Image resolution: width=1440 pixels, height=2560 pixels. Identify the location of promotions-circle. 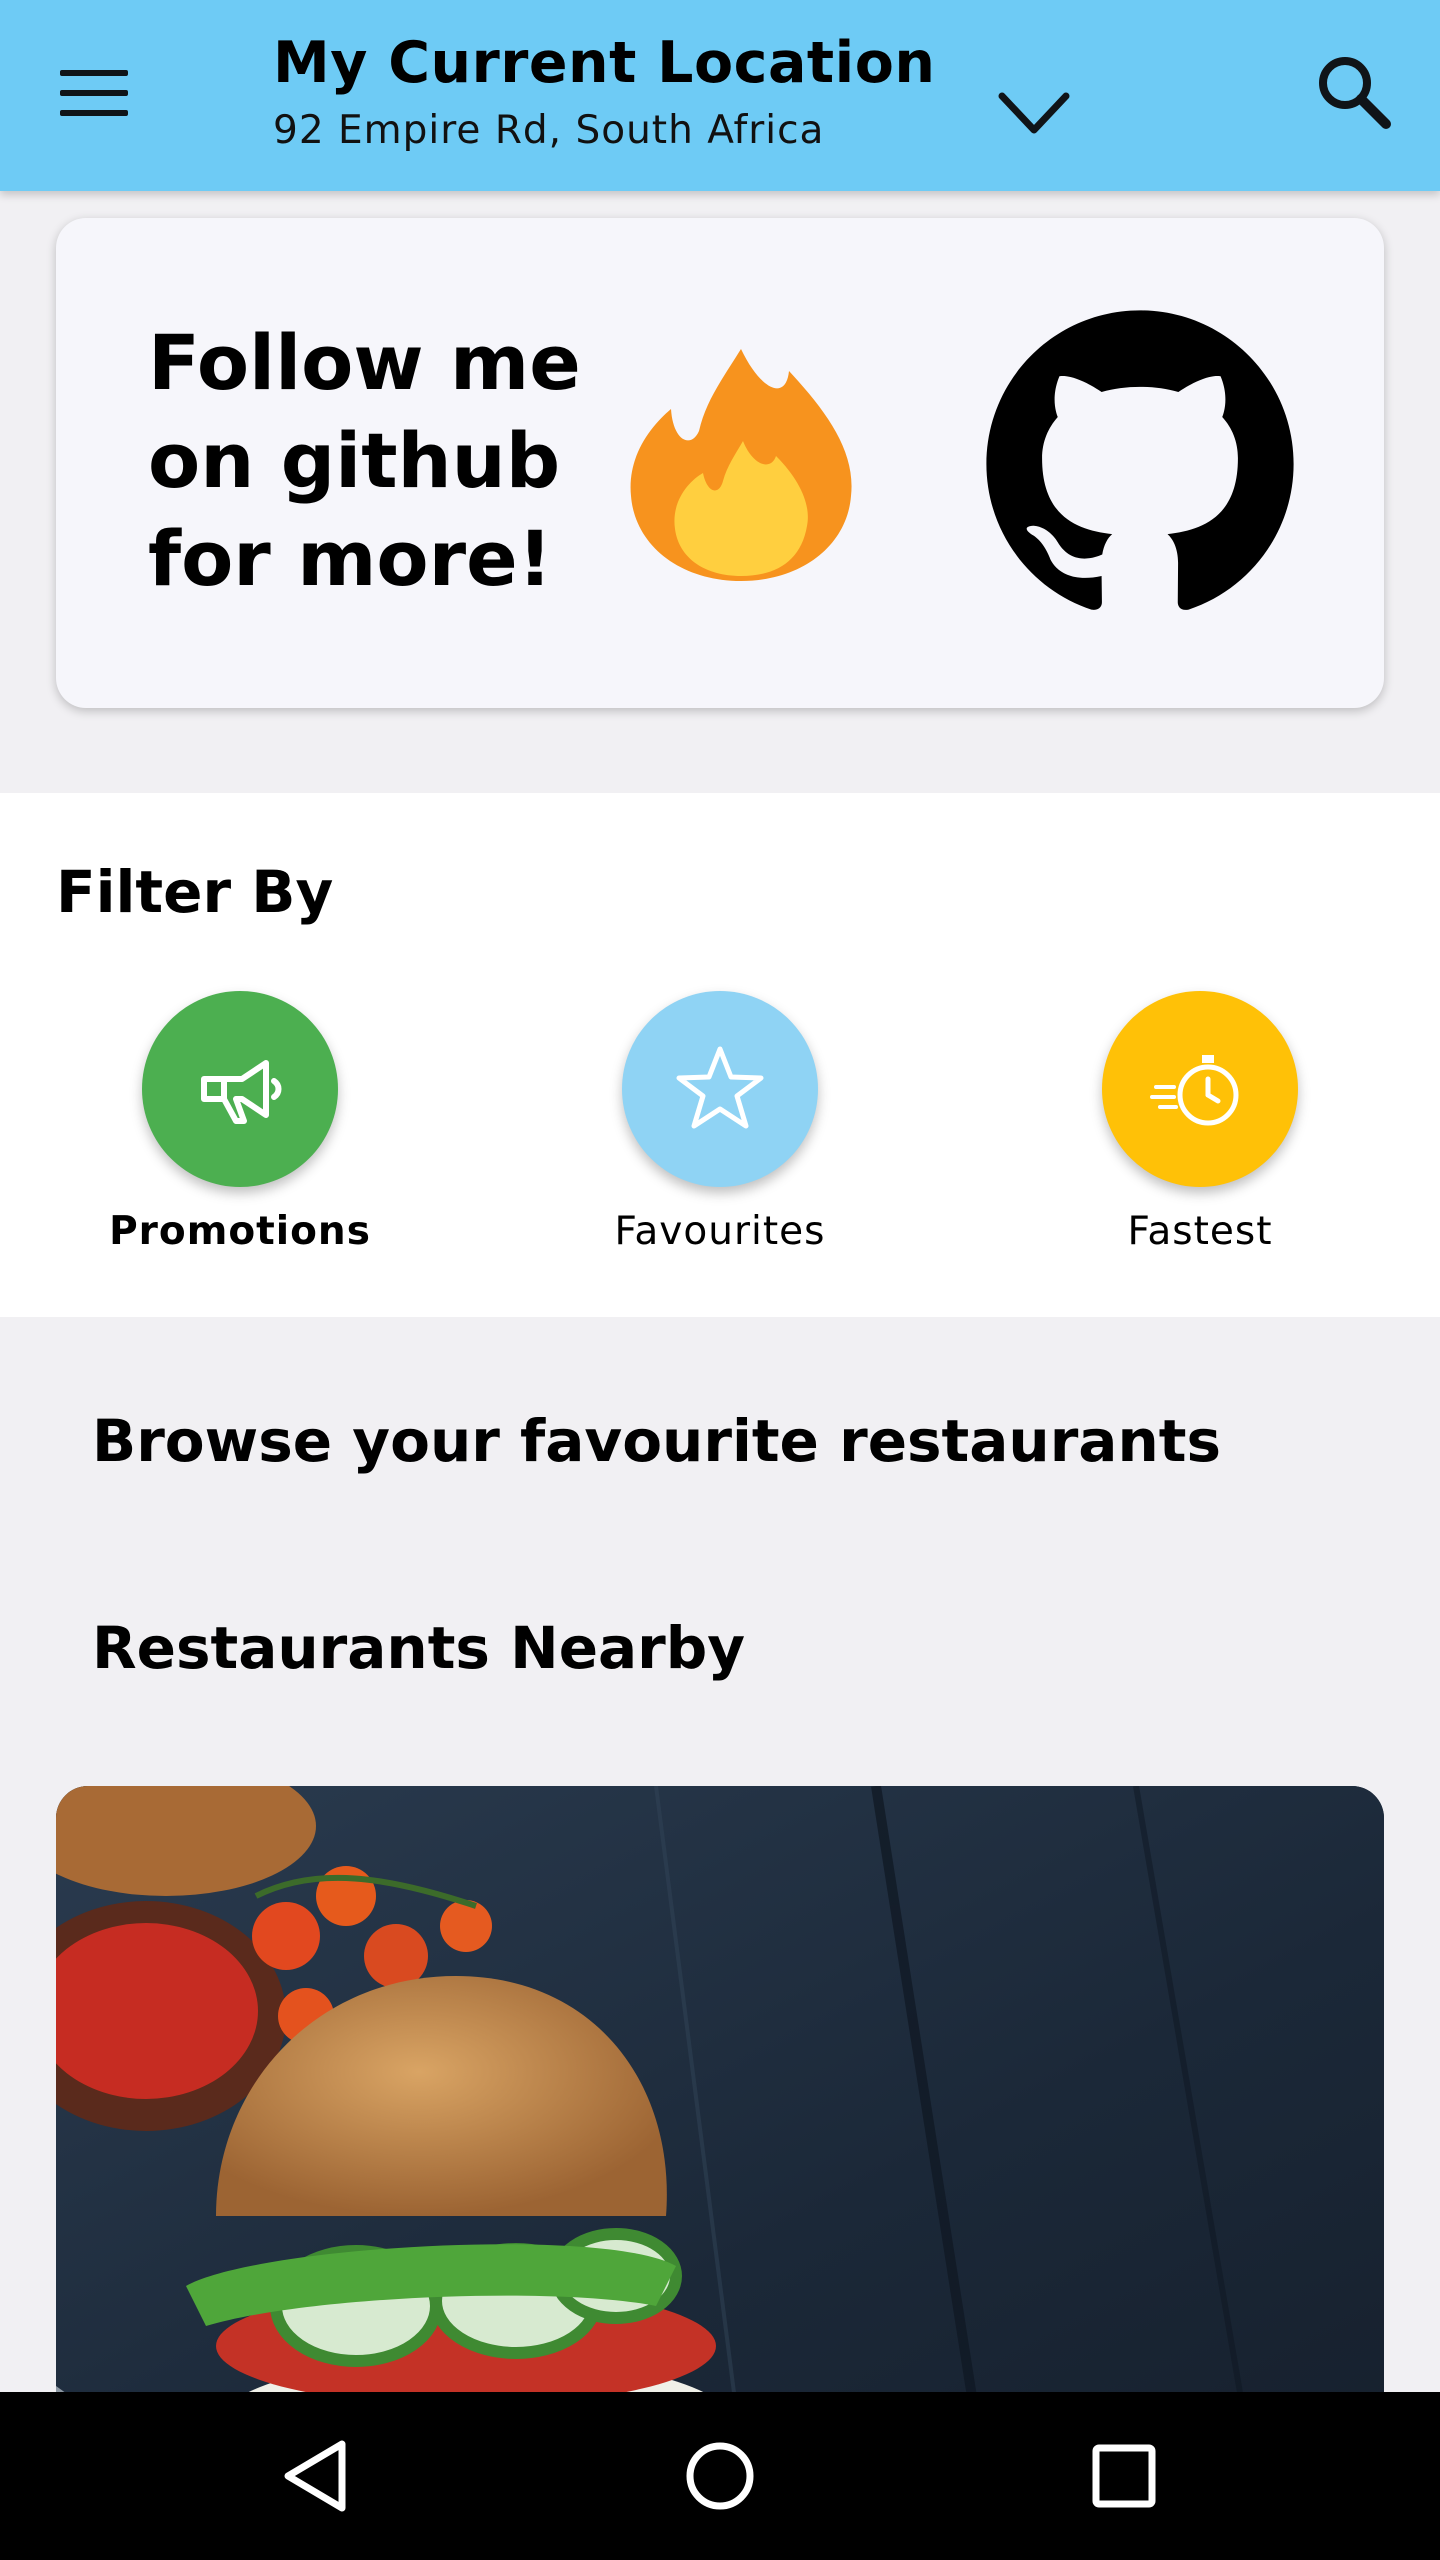
(240, 1089).